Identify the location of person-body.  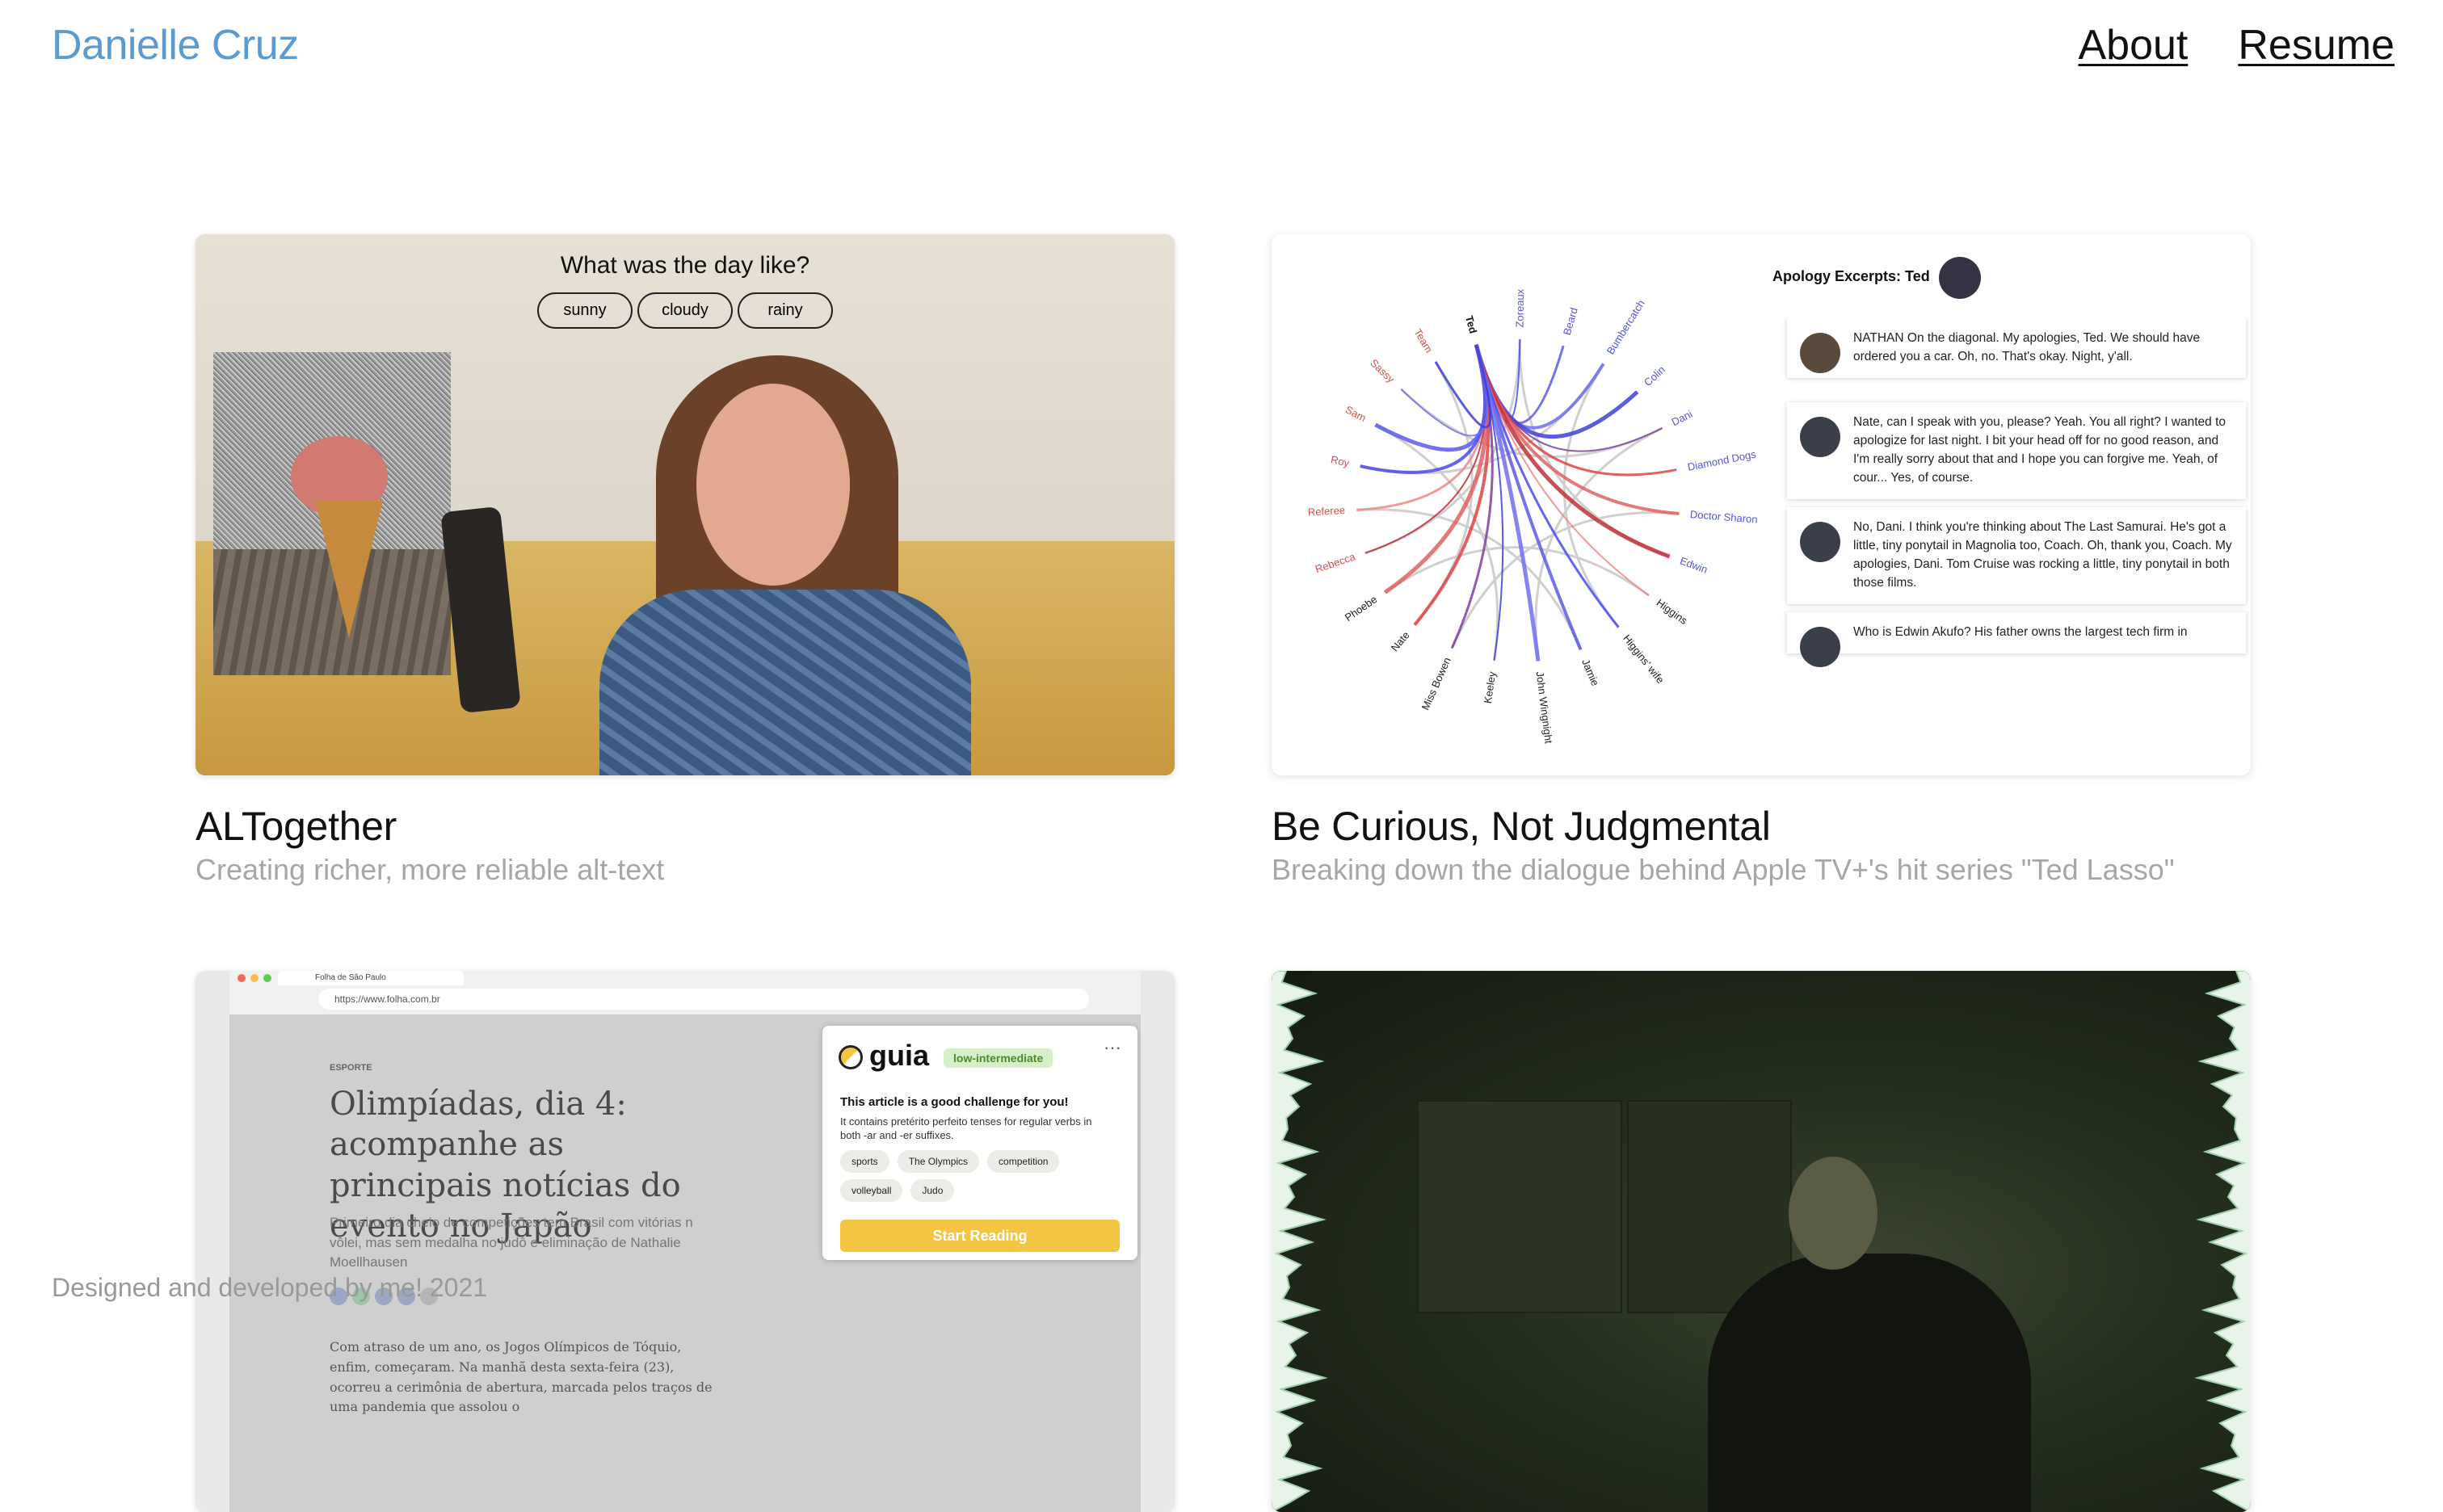
(1869, 1383).